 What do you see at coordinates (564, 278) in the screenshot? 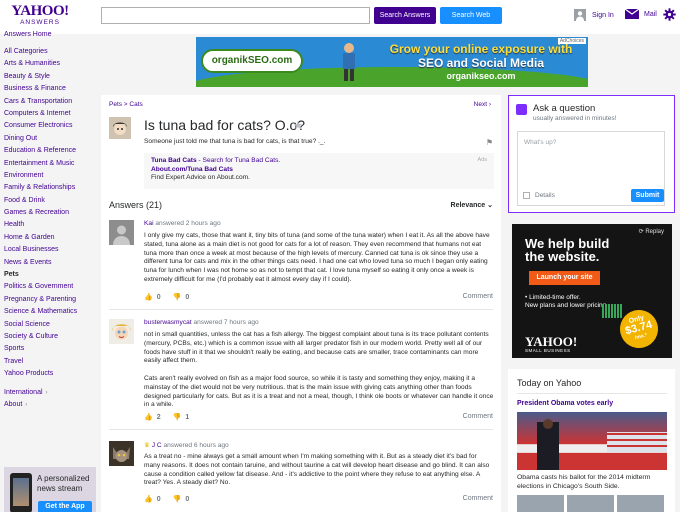
I see `launch-site-button: Launch your site` at bounding box center [564, 278].